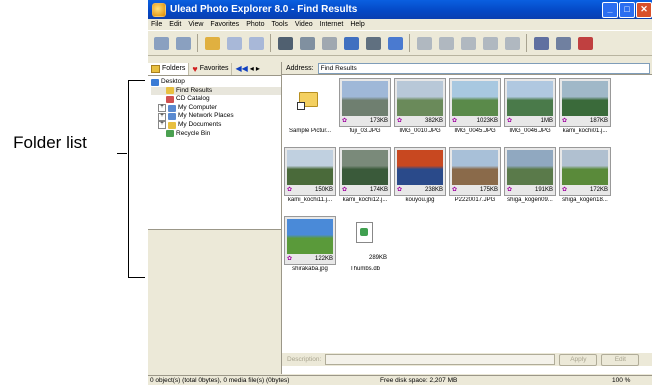 The image size is (652, 385). I want to click on thumbnail-size: 382KB, so click(433, 121).